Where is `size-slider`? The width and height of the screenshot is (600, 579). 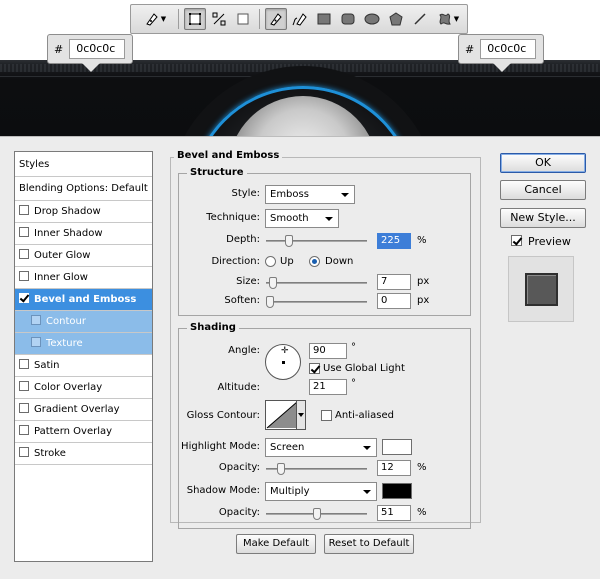 size-slider is located at coordinates (316, 283).